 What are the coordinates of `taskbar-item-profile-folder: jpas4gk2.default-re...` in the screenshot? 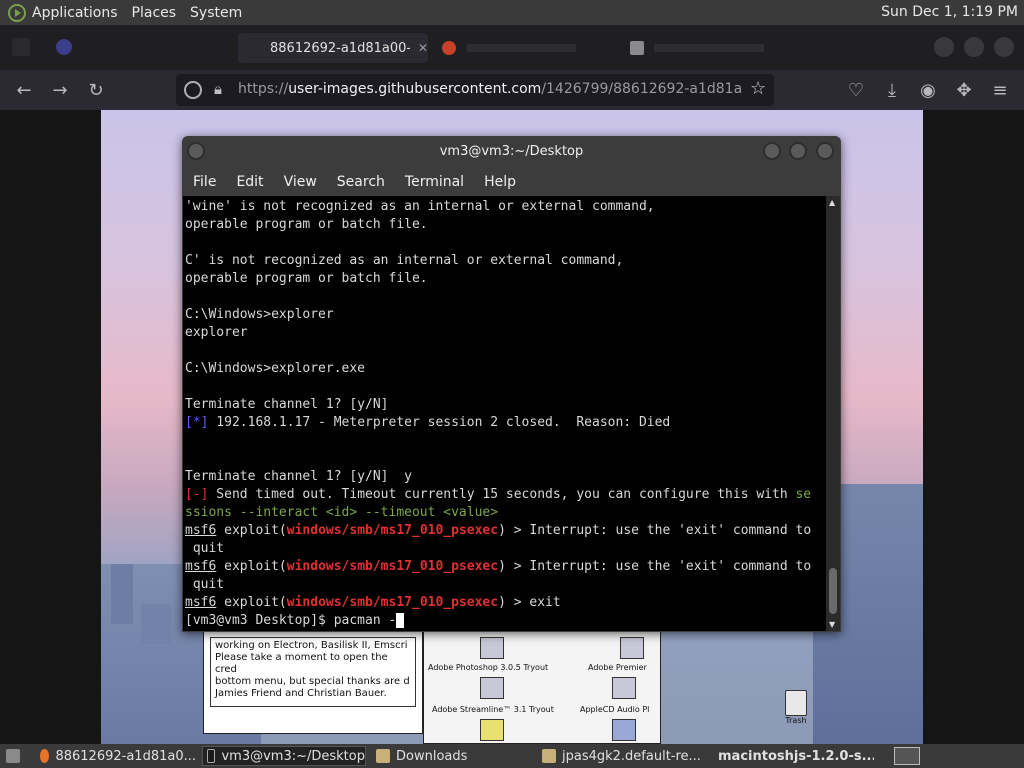 It's located at (620, 756).